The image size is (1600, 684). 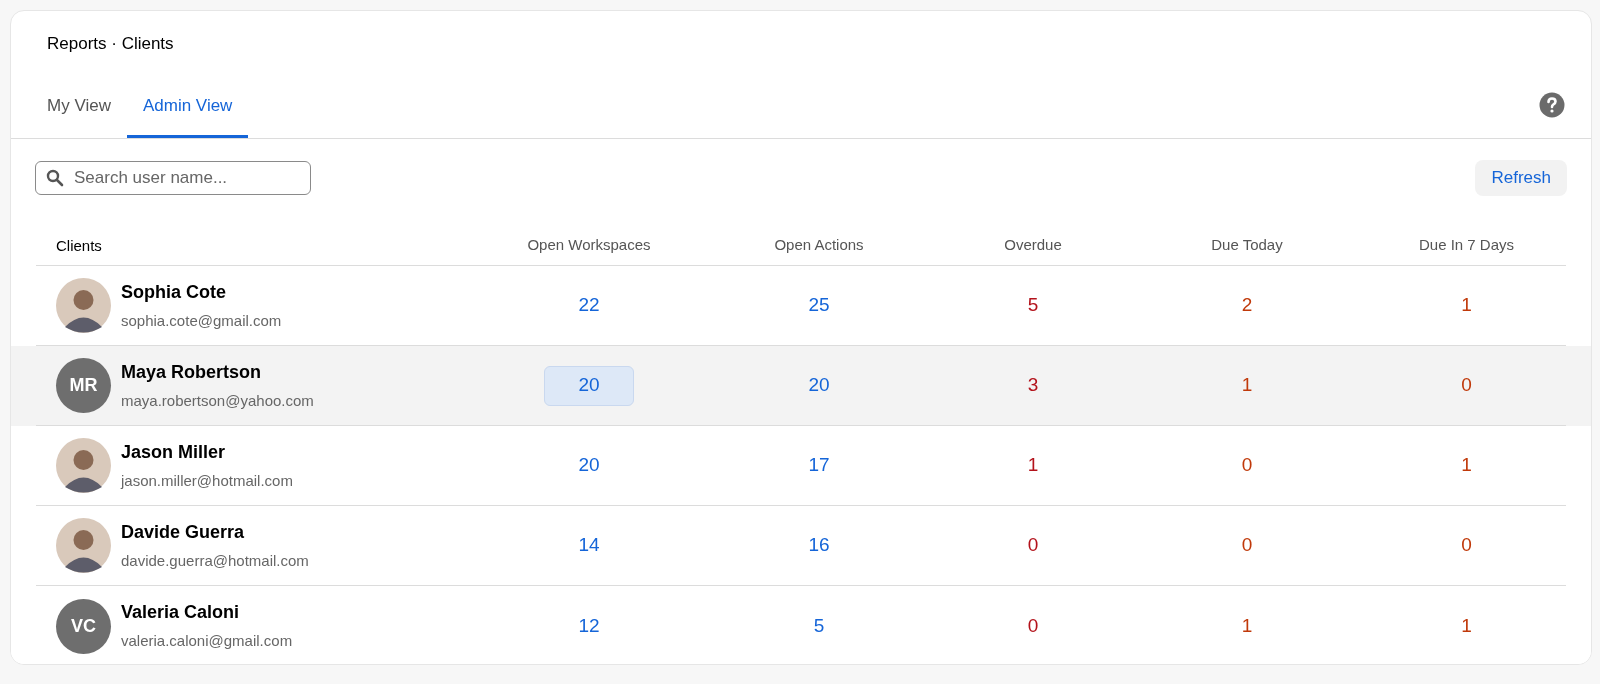 I want to click on avatar-initials: VC, so click(x=83, y=626).